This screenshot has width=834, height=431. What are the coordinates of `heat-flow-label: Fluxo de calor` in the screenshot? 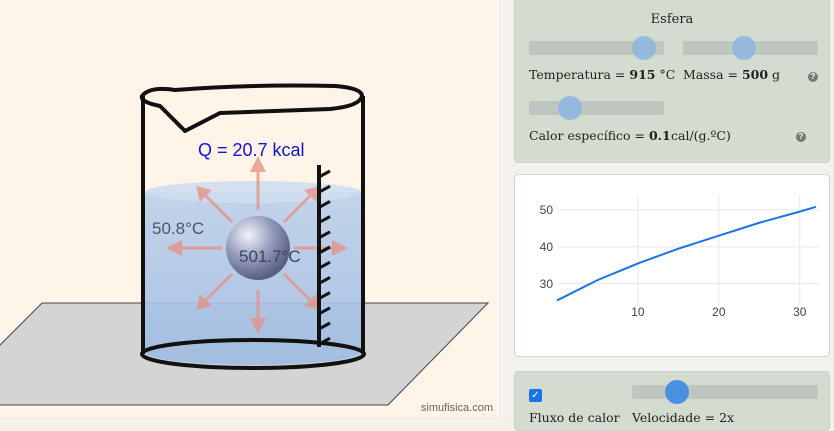 It's located at (574, 417).